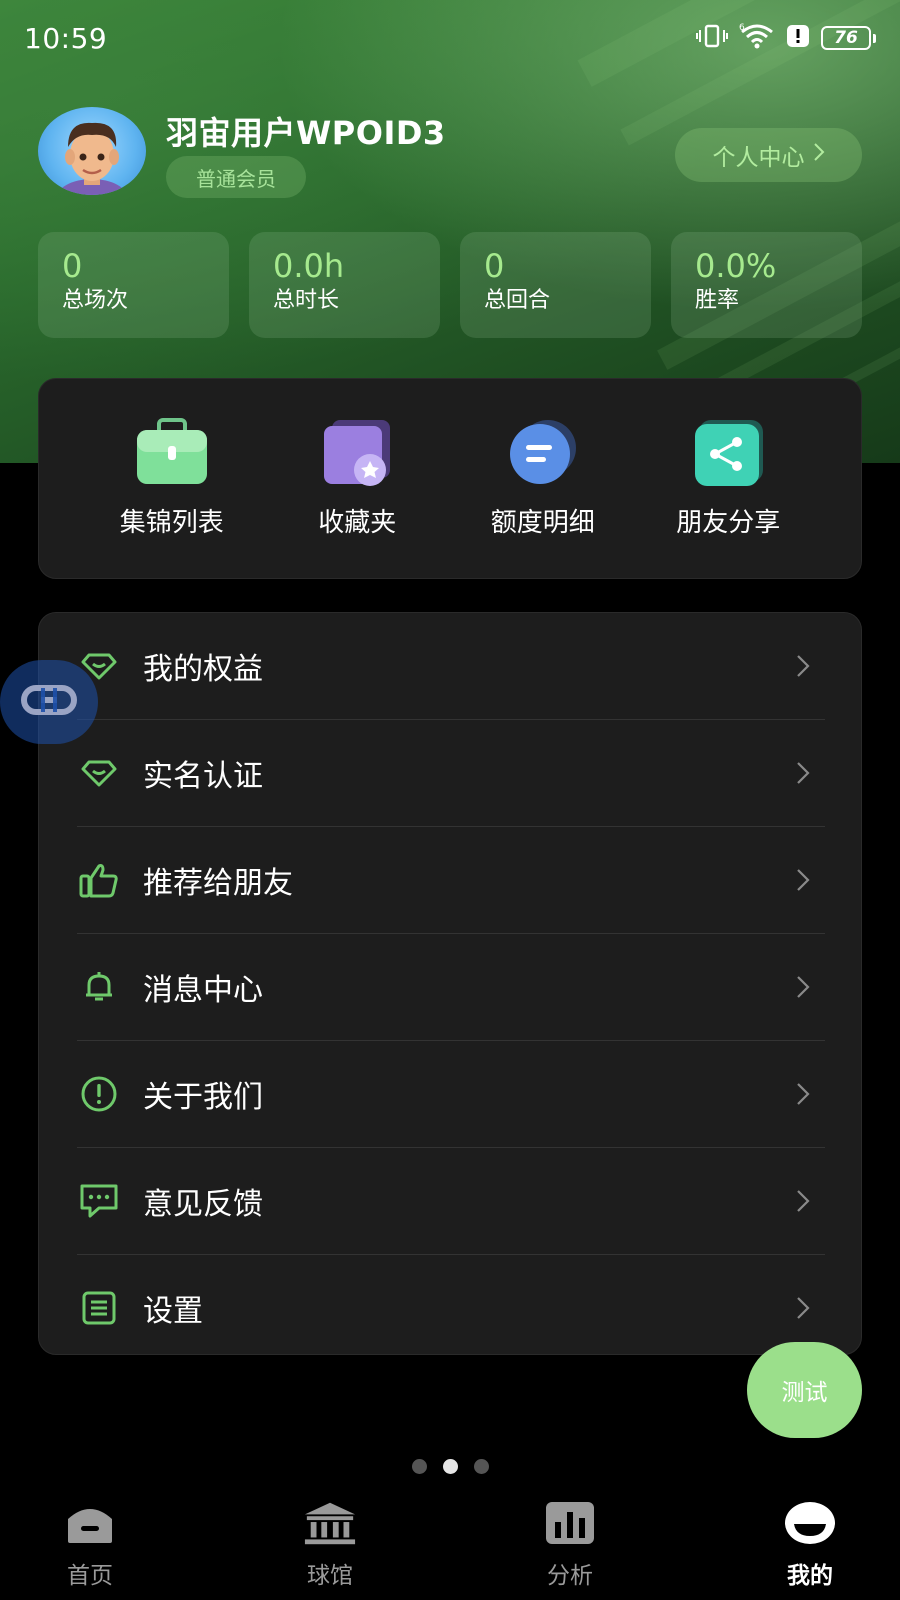 Image resolution: width=900 pixels, height=1600 pixels. I want to click on quota-list-icon, so click(543, 453).